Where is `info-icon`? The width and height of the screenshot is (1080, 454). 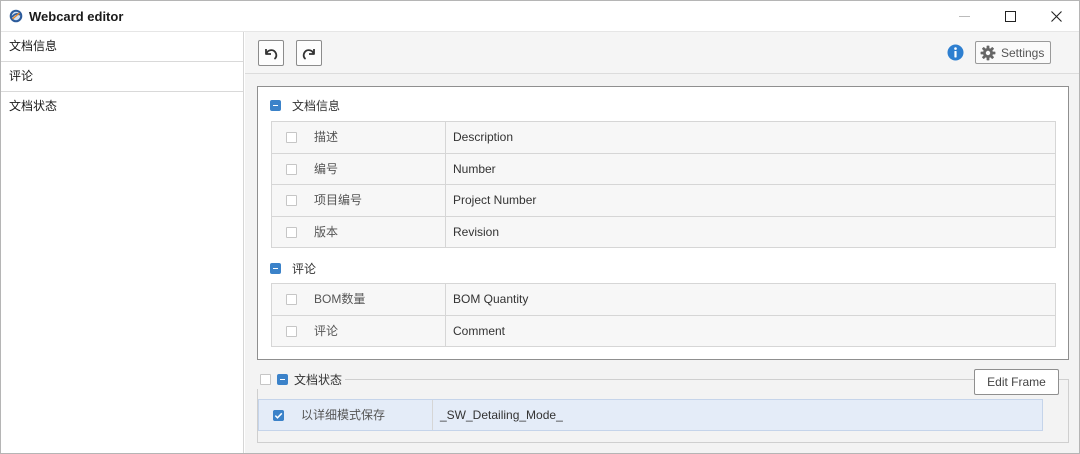 info-icon is located at coordinates (955, 52).